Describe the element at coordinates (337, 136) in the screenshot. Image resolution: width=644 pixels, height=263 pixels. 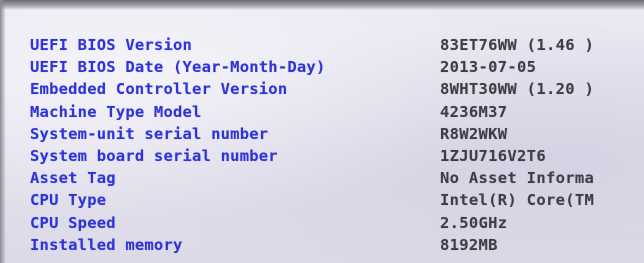
I see `info-row-unit-serial: System-unit serial number R8W2WKW` at that location.